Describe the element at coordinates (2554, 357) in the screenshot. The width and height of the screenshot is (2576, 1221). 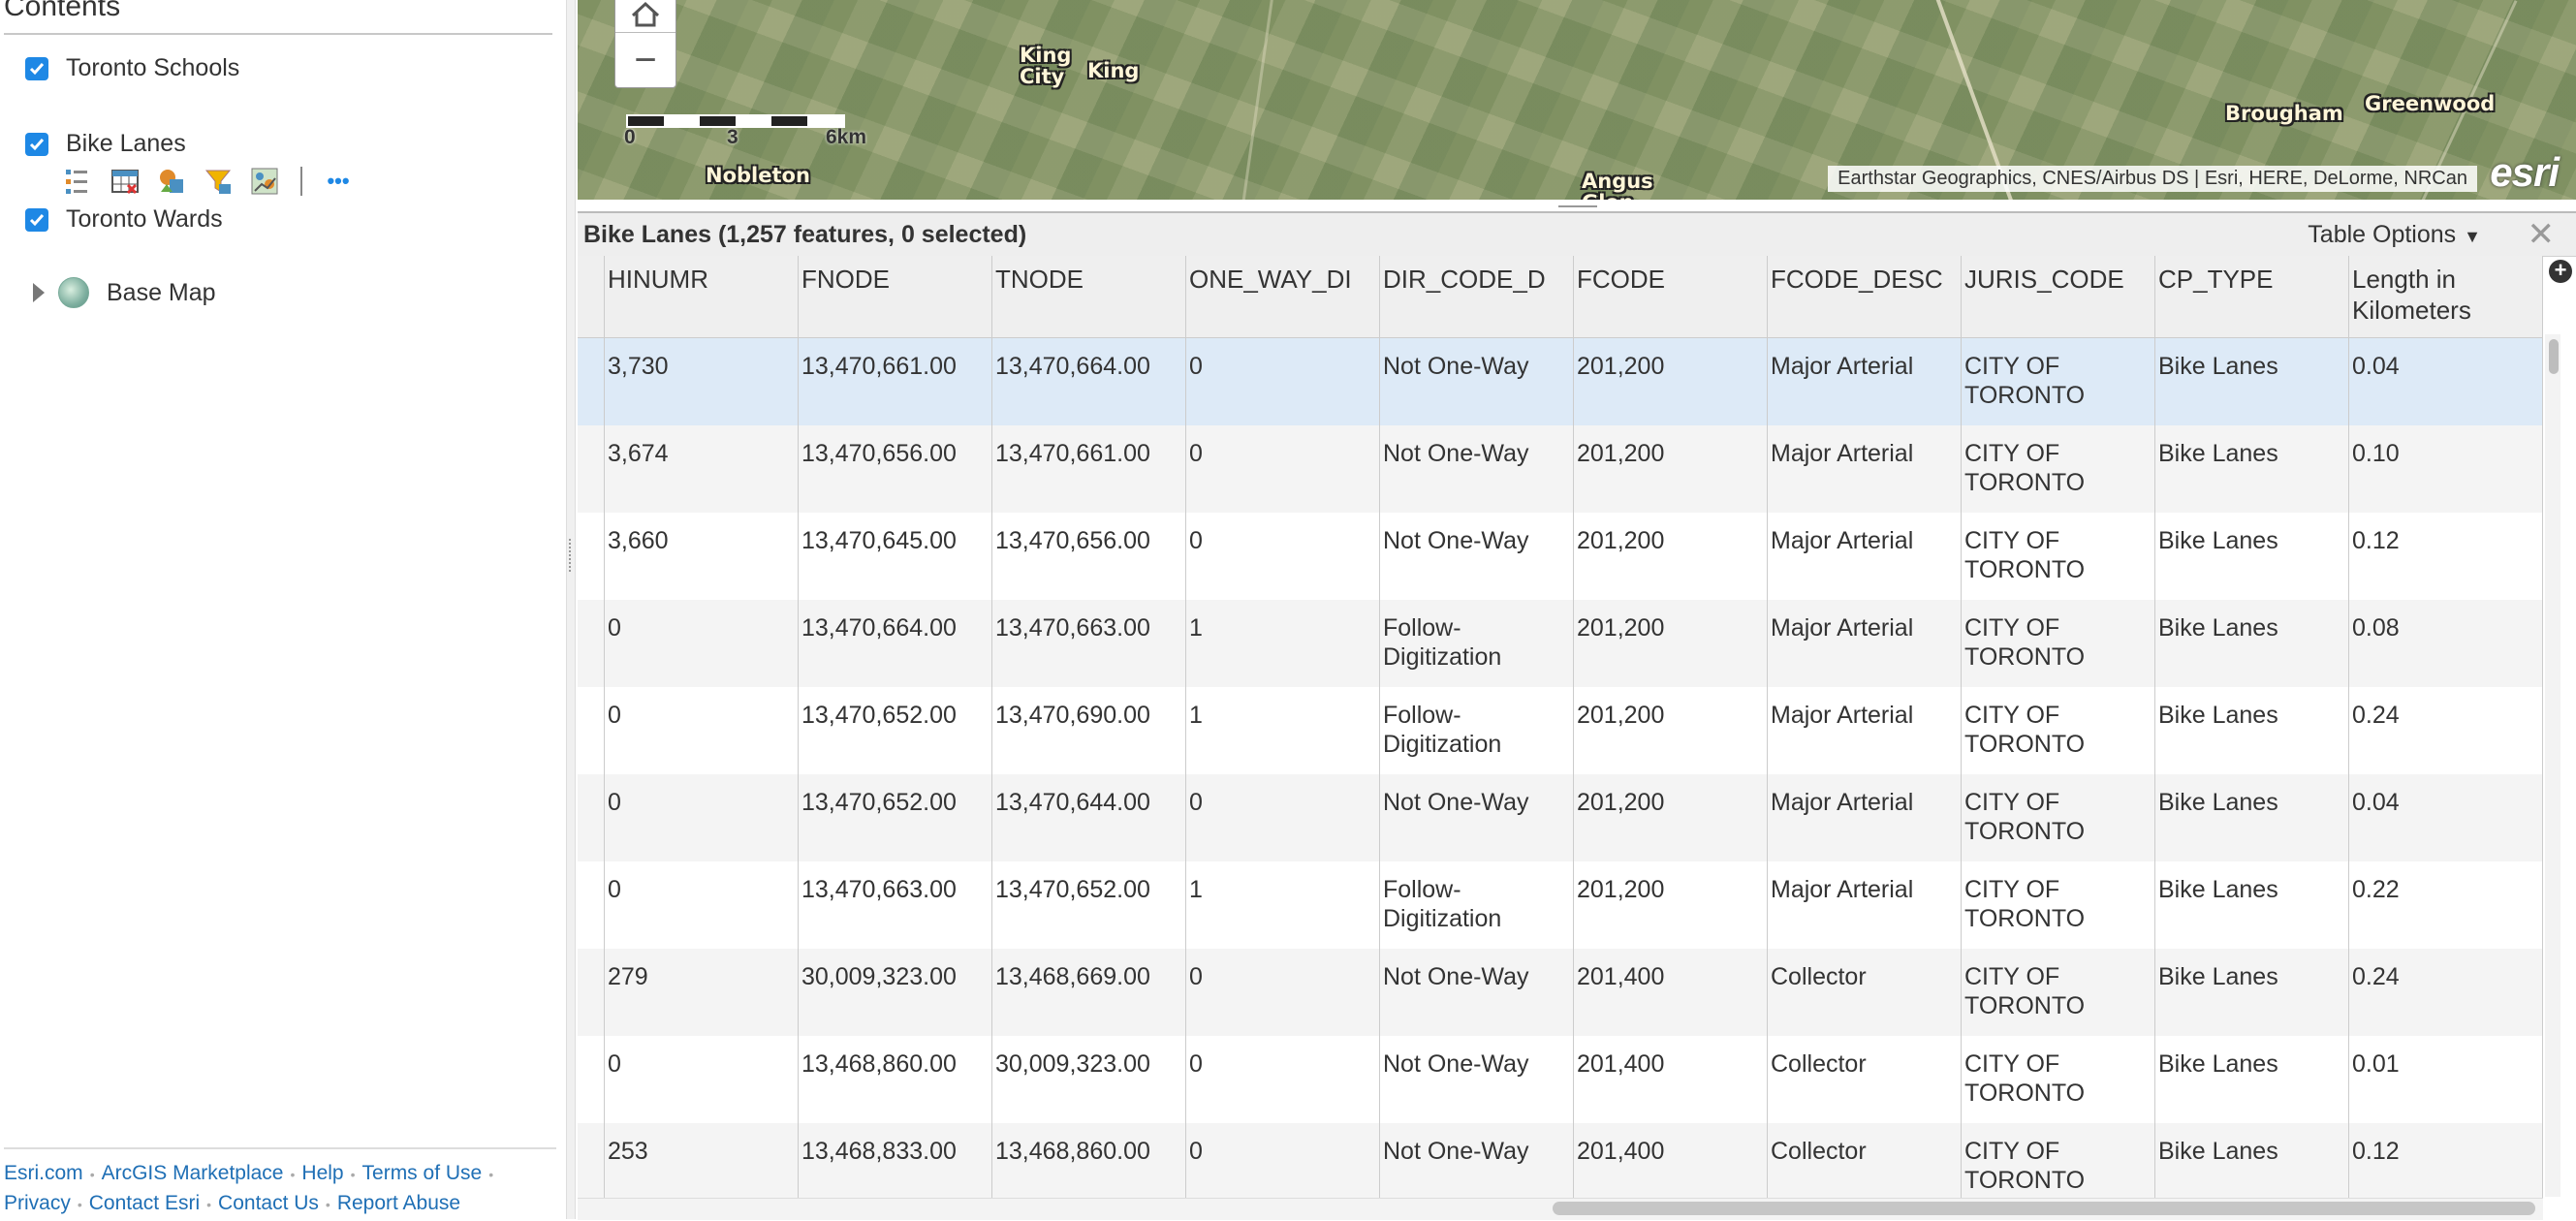
I see `vertical-scroll-thumb` at that location.